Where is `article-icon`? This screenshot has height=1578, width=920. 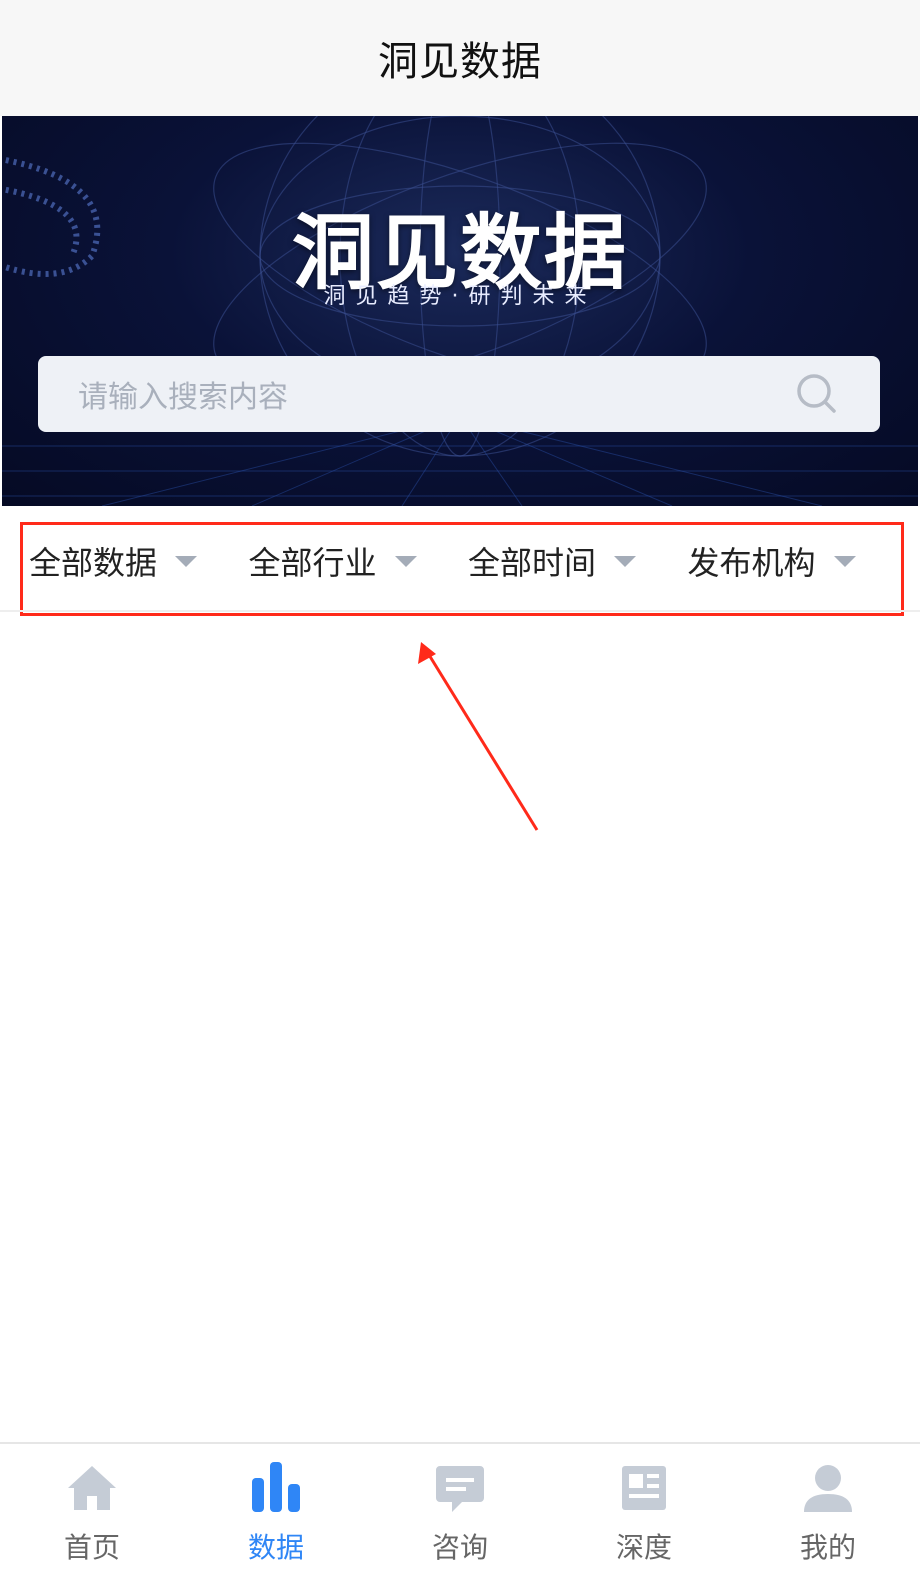
article-icon is located at coordinates (644, 1488).